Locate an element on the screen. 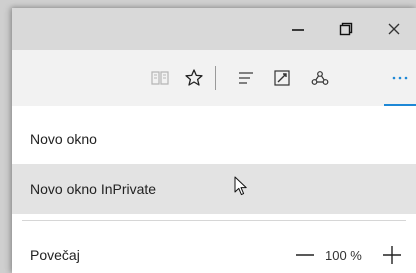 Image resolution: width=416 pixels, height=273 pixels. restore-icon is located at coordinates (346, 29).